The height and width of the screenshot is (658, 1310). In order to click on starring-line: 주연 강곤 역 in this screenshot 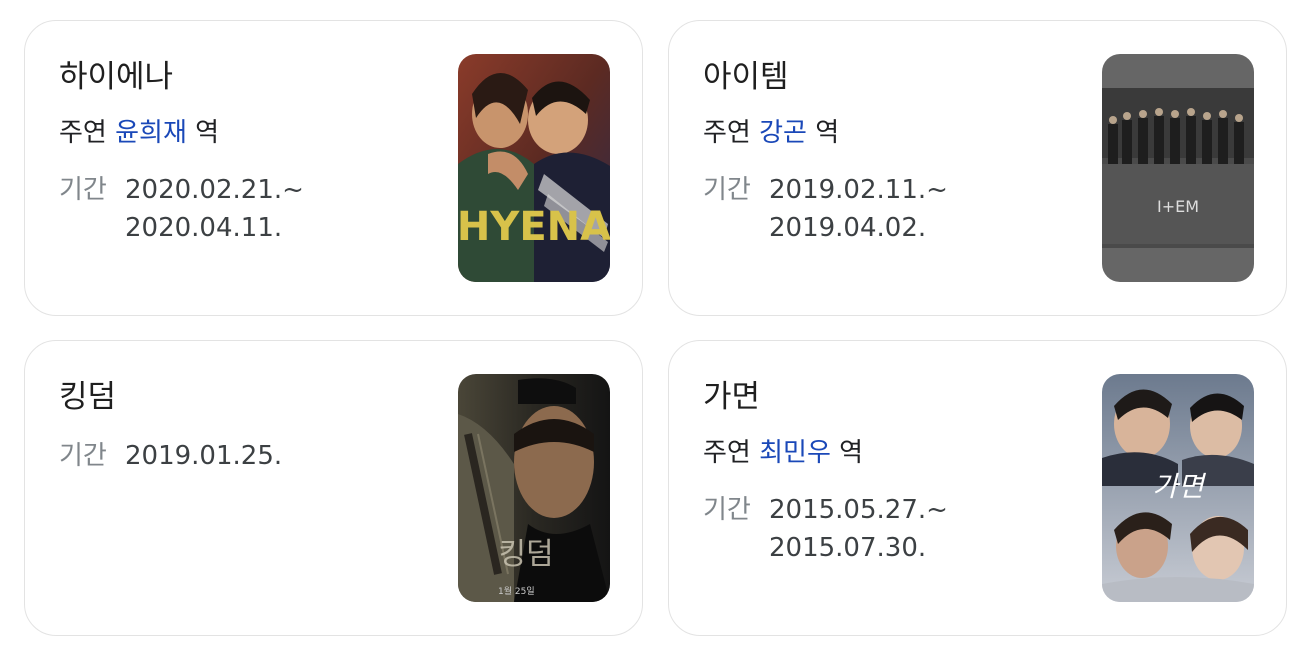, I will do `click(771, 133)`.